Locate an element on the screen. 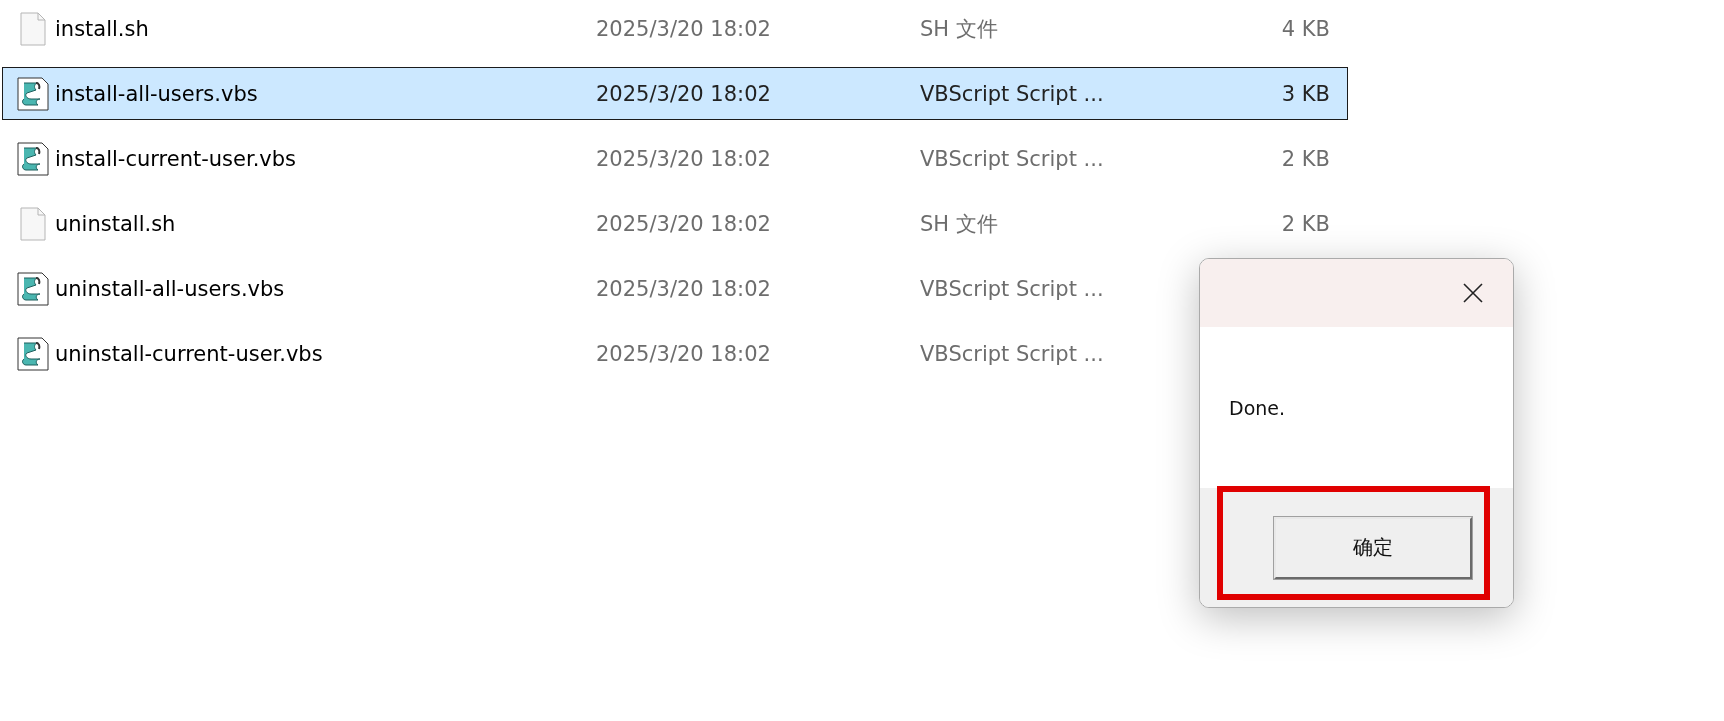 This screenshot has height=721, width=1724. file-size: 4 KB is located at coordinates (1305, 28).